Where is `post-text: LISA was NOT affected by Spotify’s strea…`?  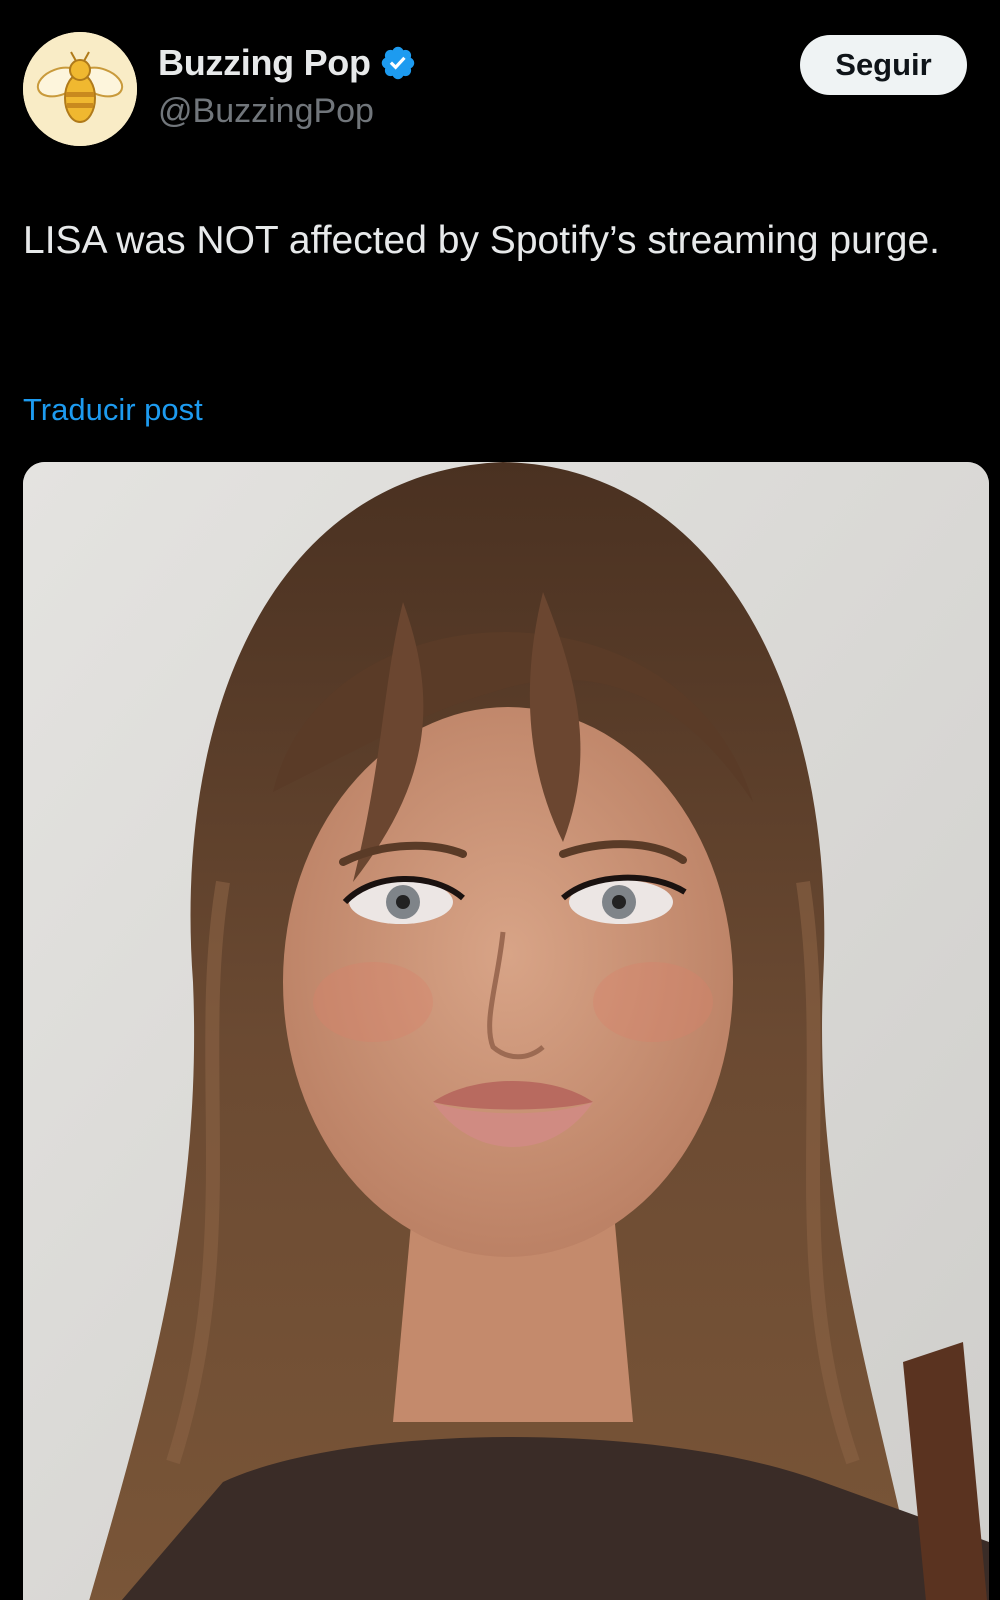
post-text: LISA was NOT affected by Spotify’s strea… is located at coordinates (481, 240).